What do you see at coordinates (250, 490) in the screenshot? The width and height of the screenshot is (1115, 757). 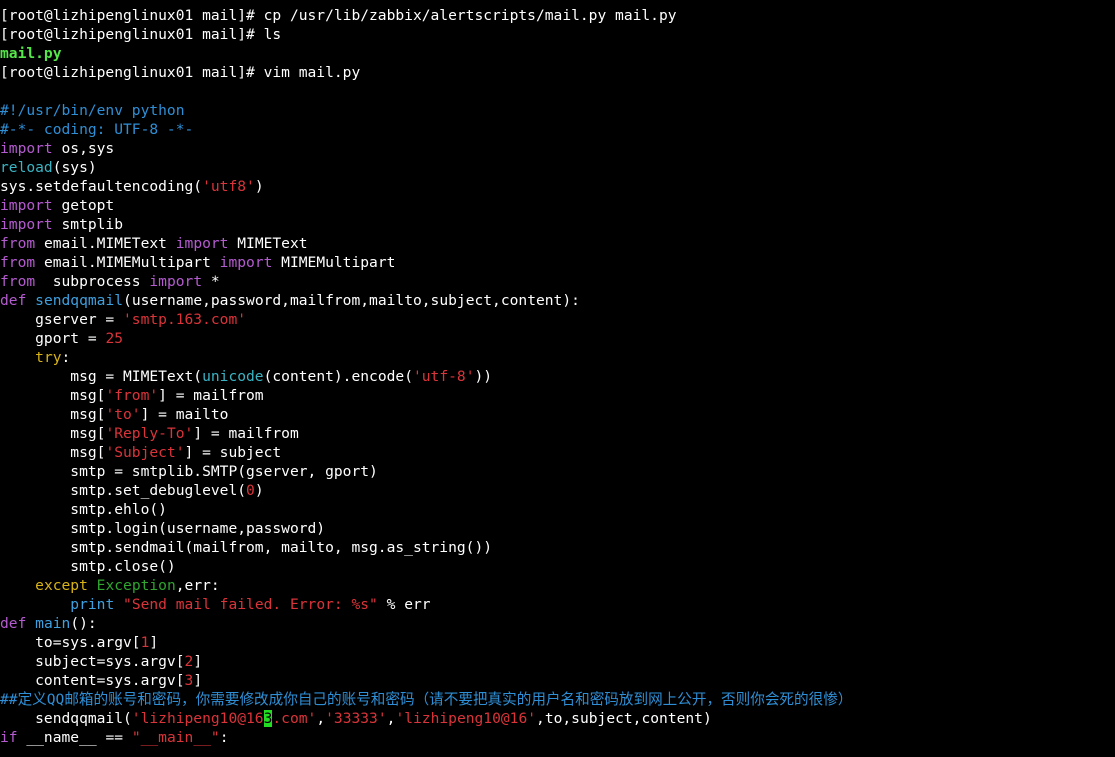 I see `number-literal: 0` at bounding box center [250, 490].